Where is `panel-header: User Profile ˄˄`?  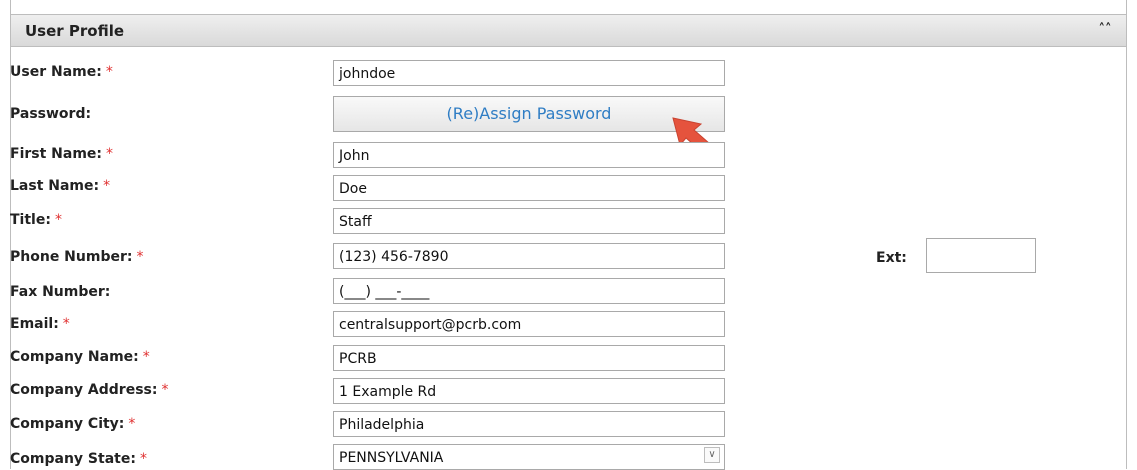
panel-header: User Profile ˄˄ is located at coordinates (568, 30).